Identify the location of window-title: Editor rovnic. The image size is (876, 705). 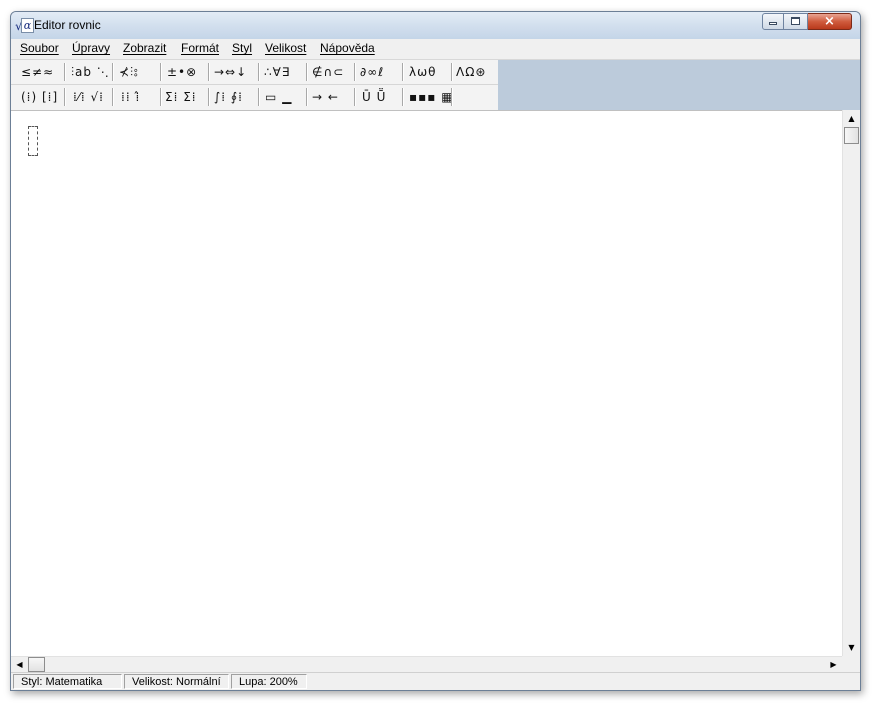
(67, 25).